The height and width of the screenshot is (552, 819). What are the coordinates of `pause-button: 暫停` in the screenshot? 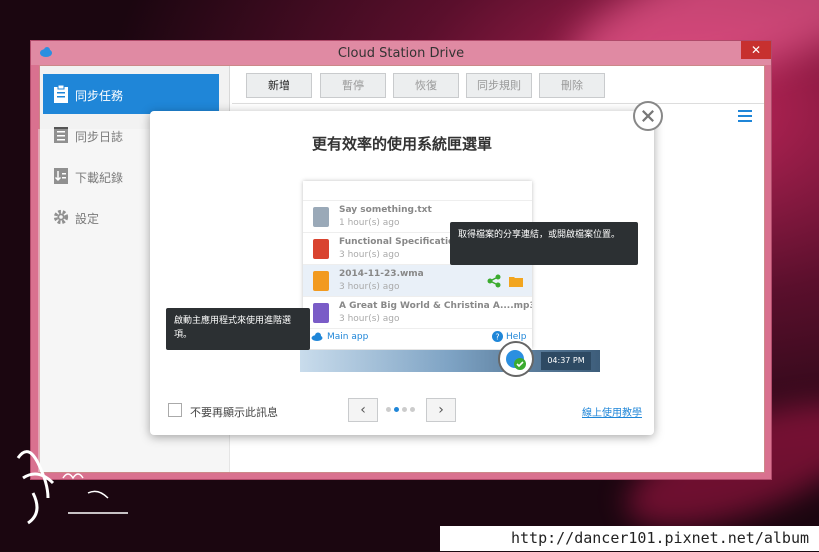 It's located at (353, 85).